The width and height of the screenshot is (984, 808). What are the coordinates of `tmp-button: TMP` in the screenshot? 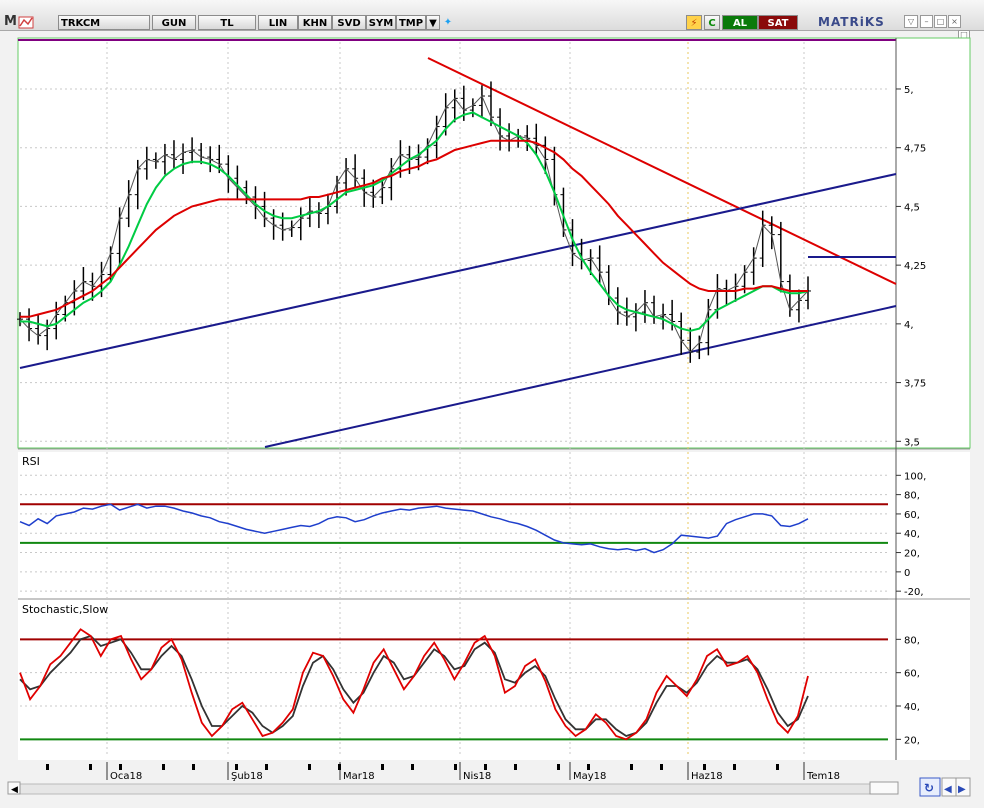 It's located at (411, 22).